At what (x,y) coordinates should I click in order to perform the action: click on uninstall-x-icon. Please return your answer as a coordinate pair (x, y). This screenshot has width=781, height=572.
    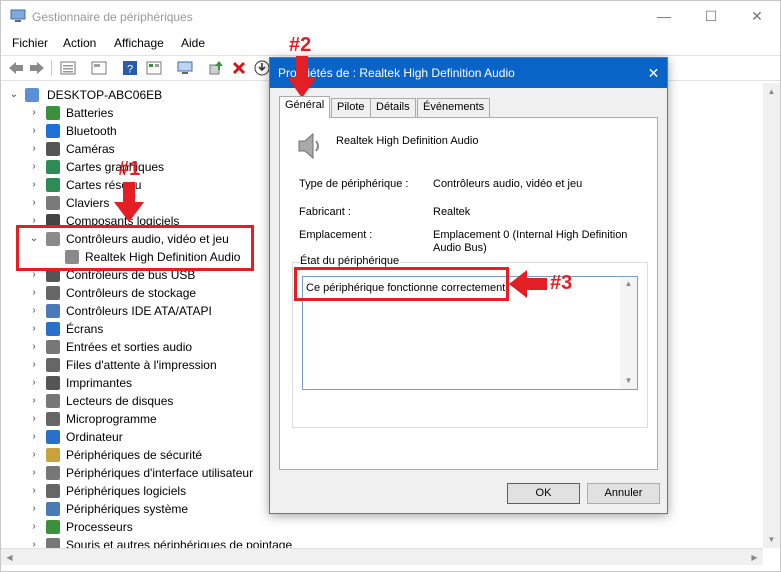
    Looking at the image, I should click on (239, 68).